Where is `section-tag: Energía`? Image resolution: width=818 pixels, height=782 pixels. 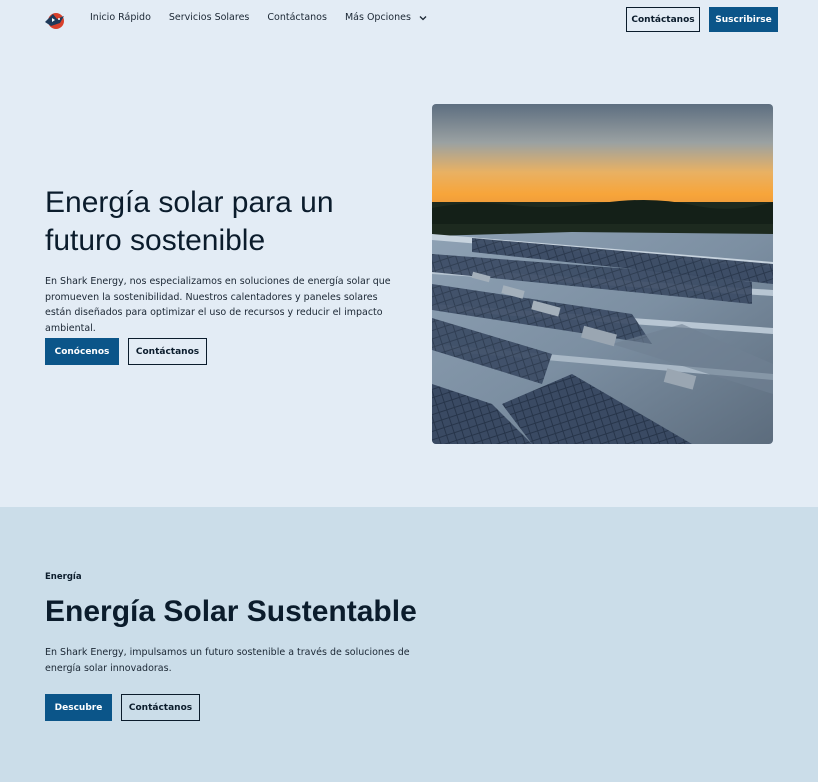
section-tag: Energía is located at coordinates (63, 577).